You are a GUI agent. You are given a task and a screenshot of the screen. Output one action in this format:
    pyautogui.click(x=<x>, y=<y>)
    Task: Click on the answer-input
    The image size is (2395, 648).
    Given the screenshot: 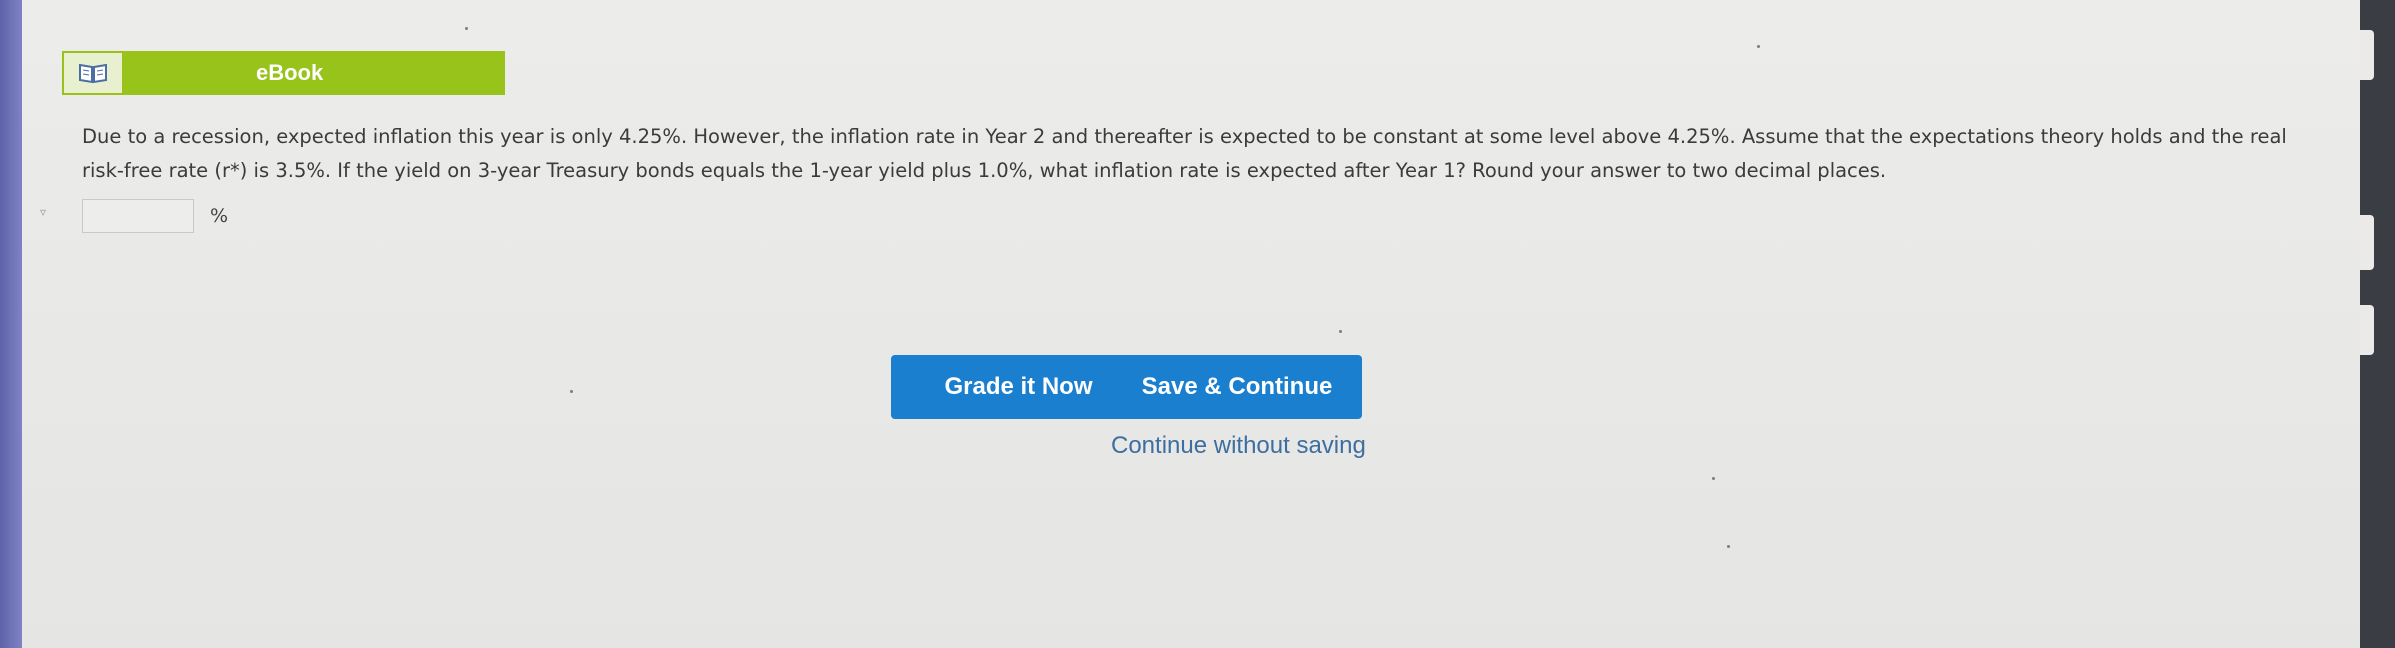 What is the action you would take?
    pyautogui.click(x=138, y=216)
    